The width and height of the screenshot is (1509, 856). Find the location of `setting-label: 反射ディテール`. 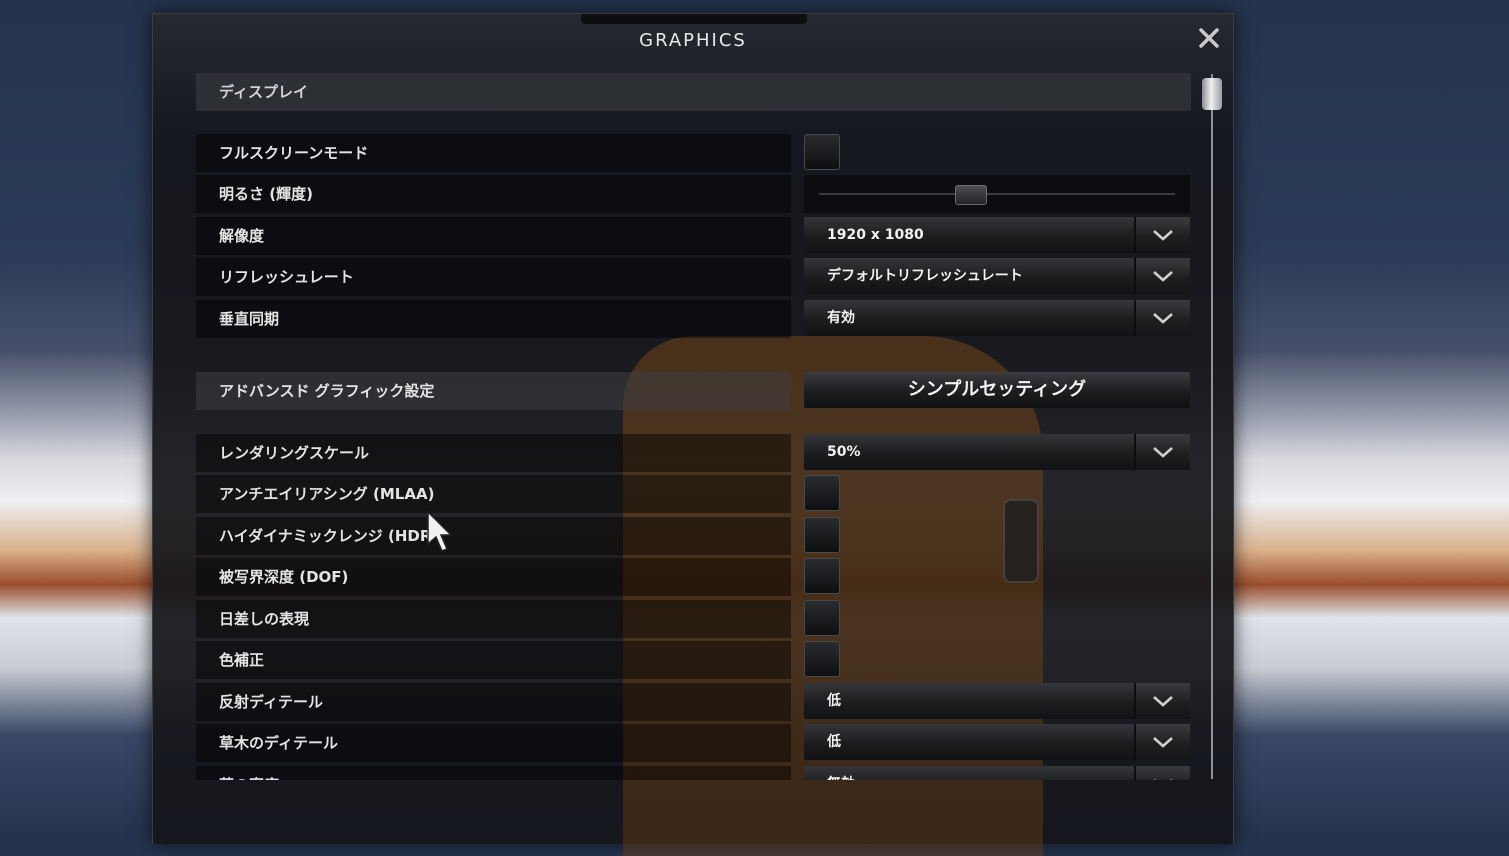

setting-label: 反射ディテール is located at coordinates (493, 702).